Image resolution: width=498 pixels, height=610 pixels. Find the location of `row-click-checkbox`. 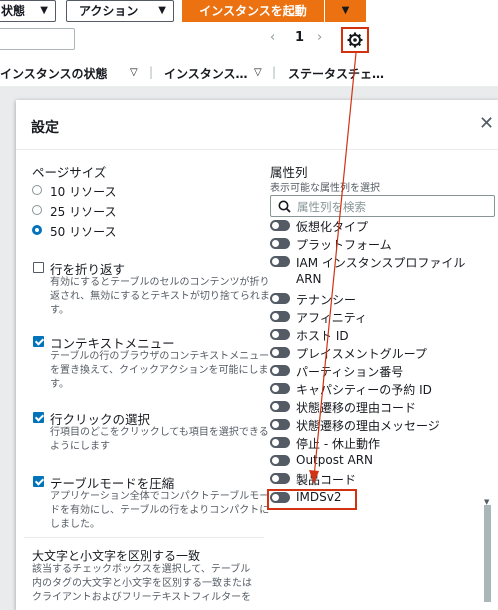

row-click-checkbox is located at coordinates (38, 417).